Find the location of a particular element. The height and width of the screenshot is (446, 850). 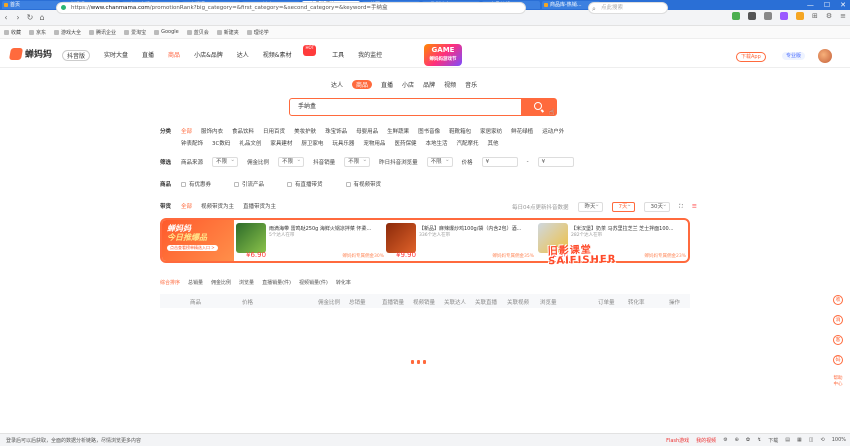

category-item: 厨卫家电 is located at coordinates (312, 143).